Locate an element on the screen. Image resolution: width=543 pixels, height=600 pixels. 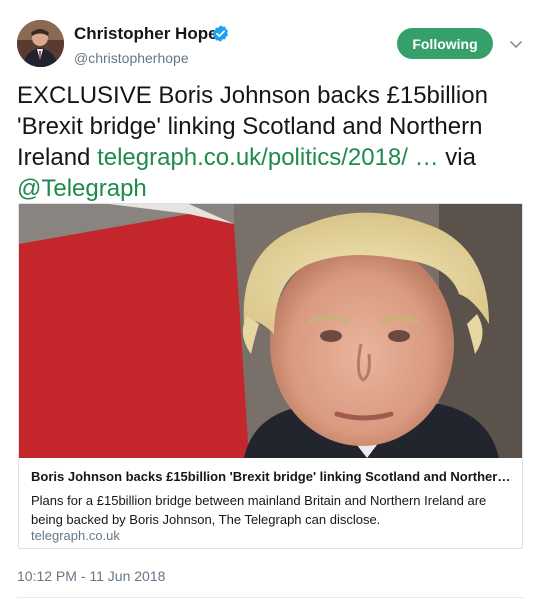
avatar is located at coordinates (40, 43).